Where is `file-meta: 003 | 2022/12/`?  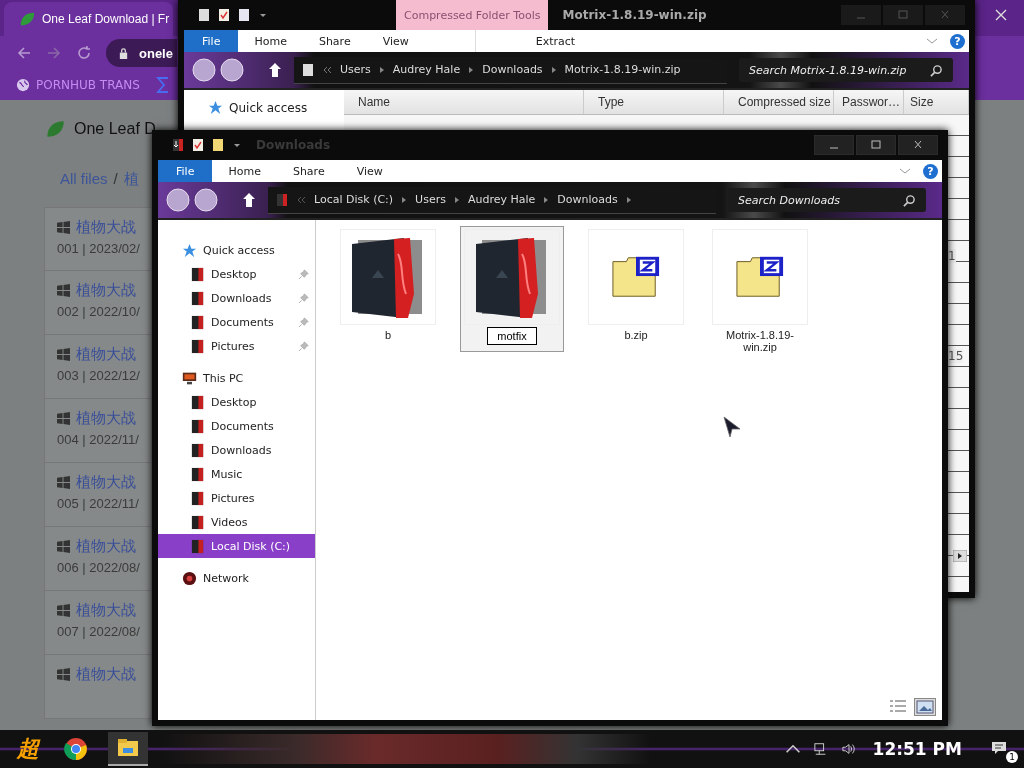
file-meta: 003 | 2022/12/ is located at coordinates (98, 375).